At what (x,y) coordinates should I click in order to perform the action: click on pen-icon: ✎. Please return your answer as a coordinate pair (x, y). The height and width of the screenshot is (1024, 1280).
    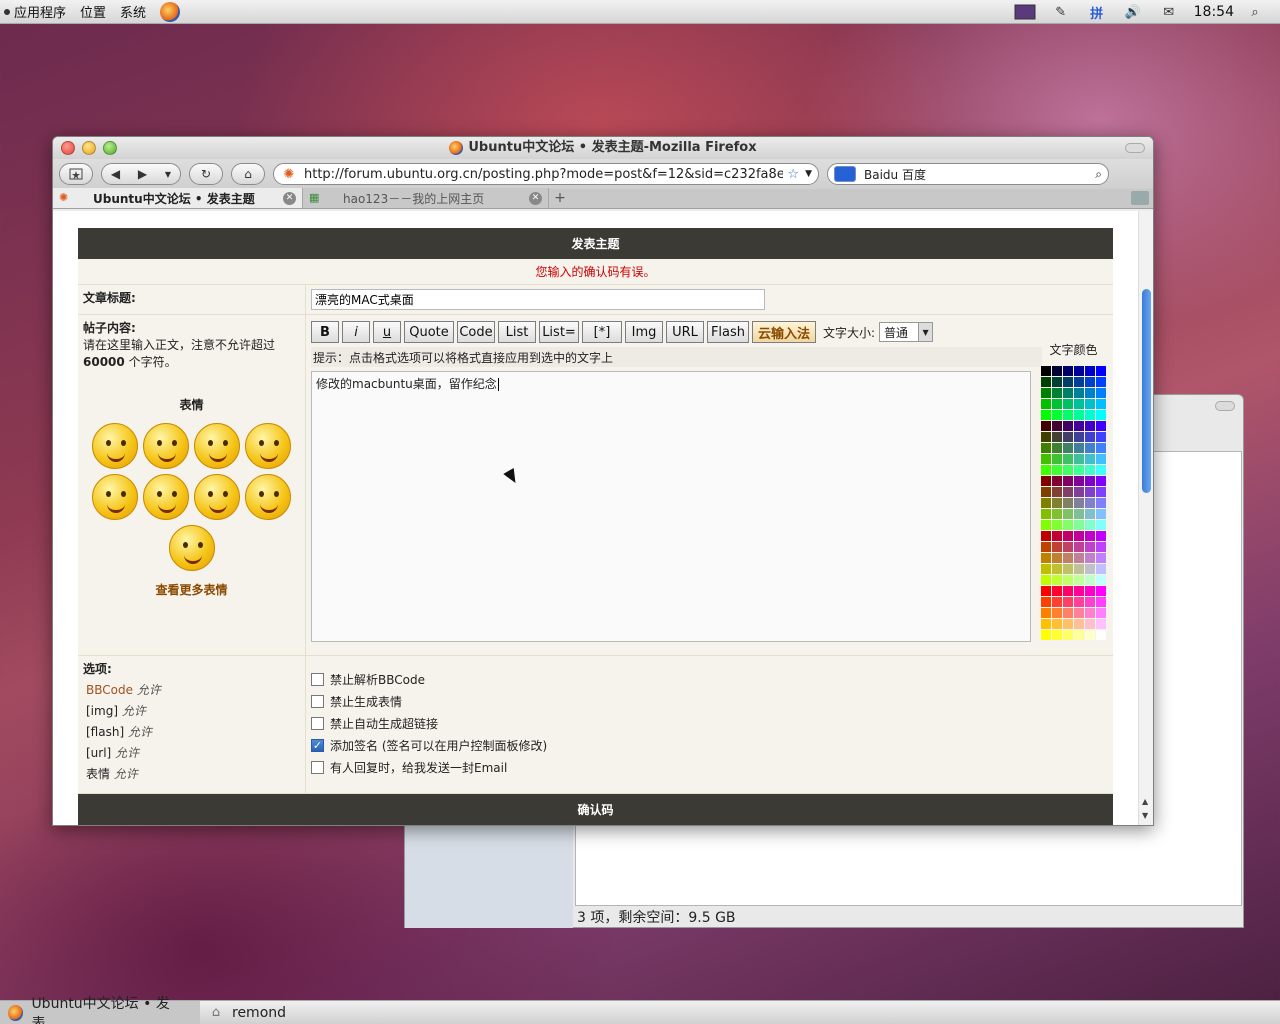
    Looking at the image, I should click on (1061, 12).